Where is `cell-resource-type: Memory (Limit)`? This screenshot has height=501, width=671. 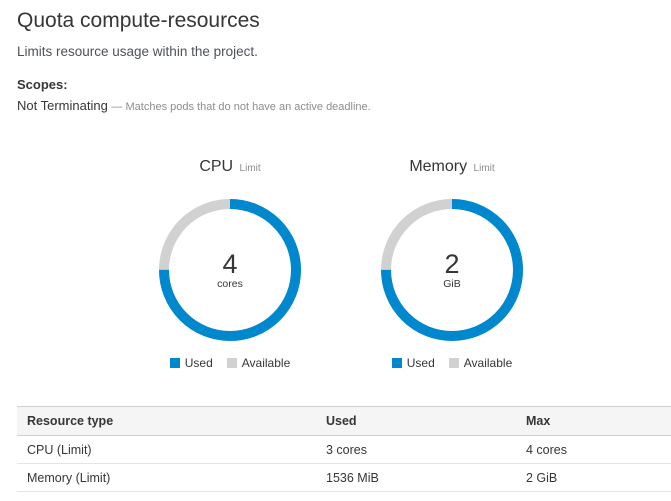 cell-resource-type: Memory (Limit) is located at coordinates (166, 477).